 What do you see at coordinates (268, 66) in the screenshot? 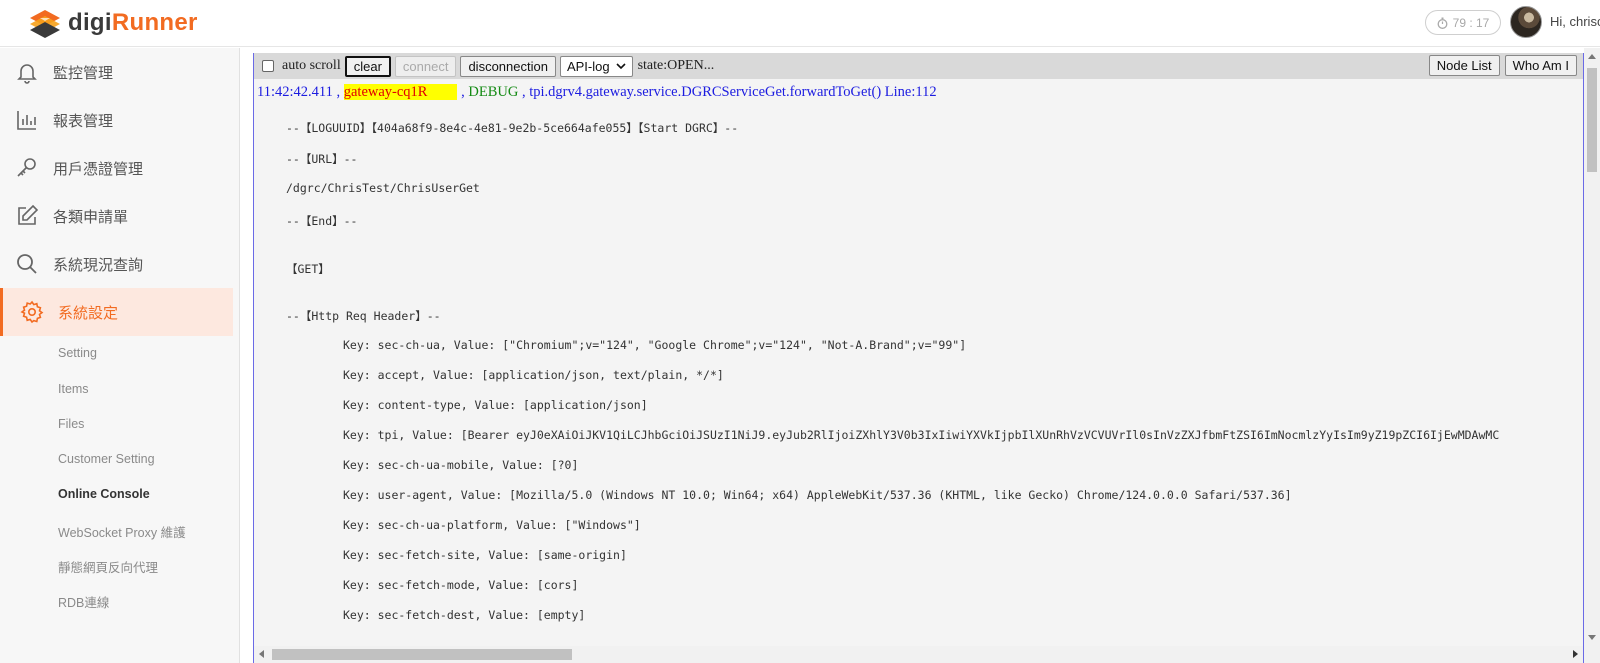
I see `auto-scroll-checkbox` at bounding box center [268, 66].